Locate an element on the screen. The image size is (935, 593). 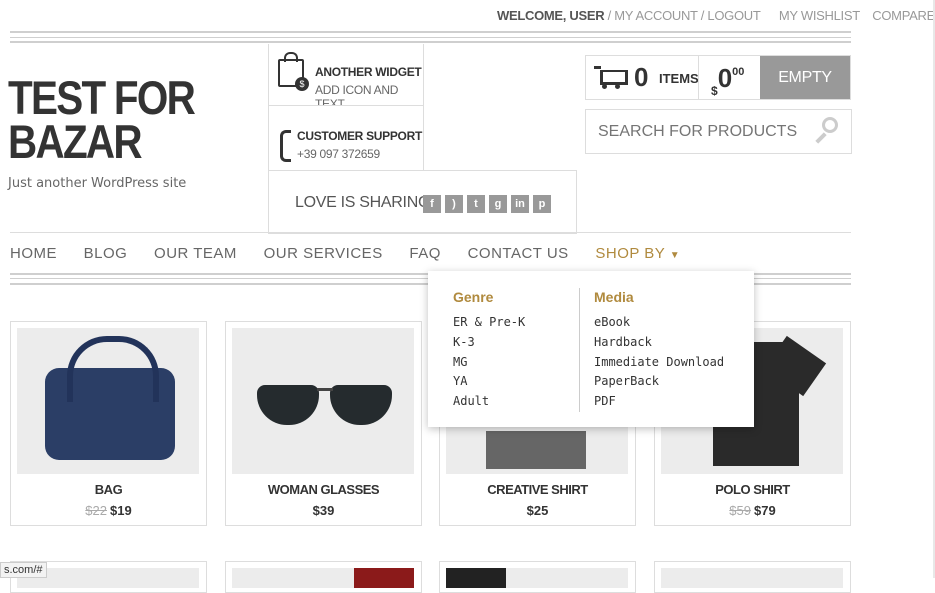
search-icon is located at coordinates (826, 130).